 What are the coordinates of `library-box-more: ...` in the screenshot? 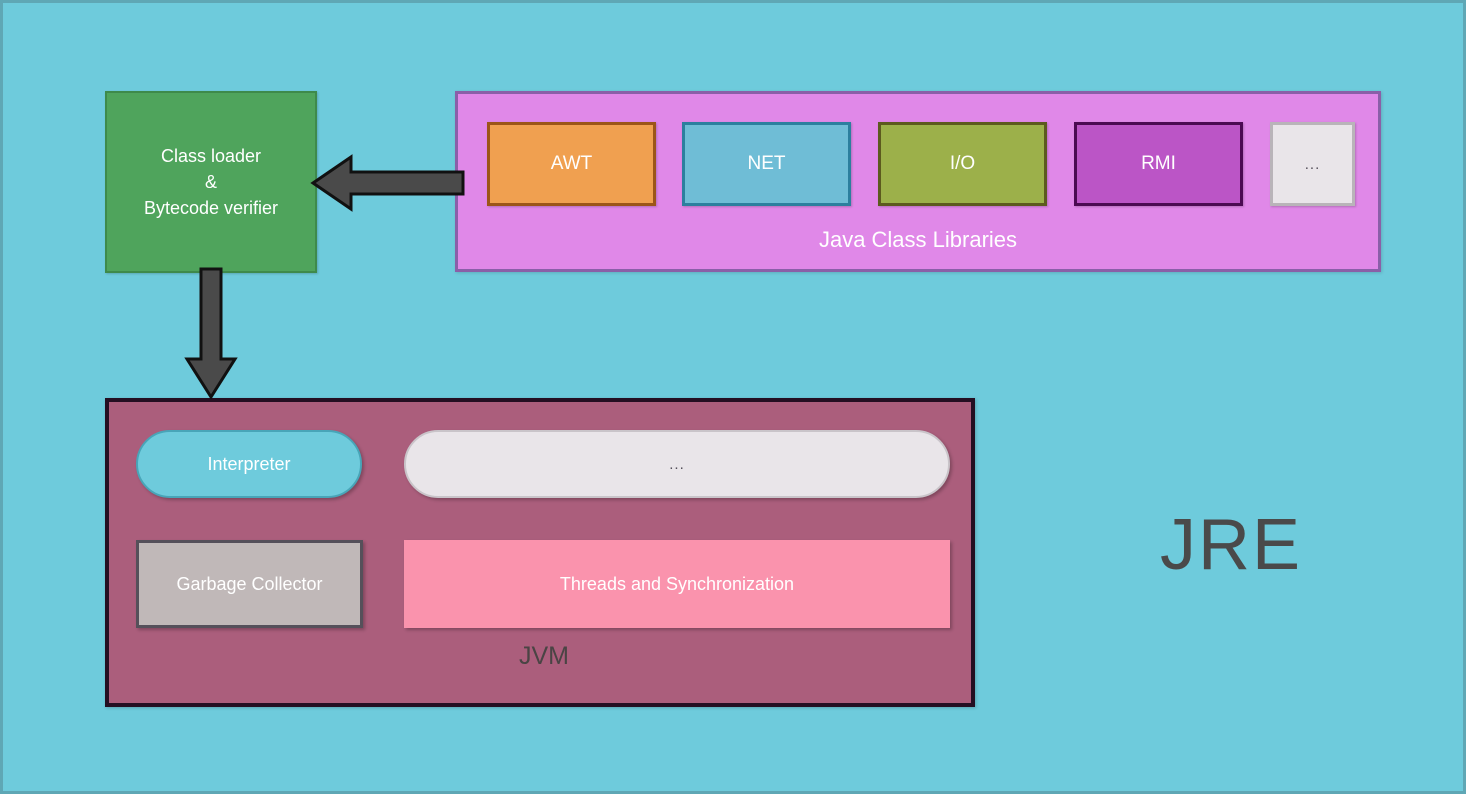 It's located at (1312, 164).